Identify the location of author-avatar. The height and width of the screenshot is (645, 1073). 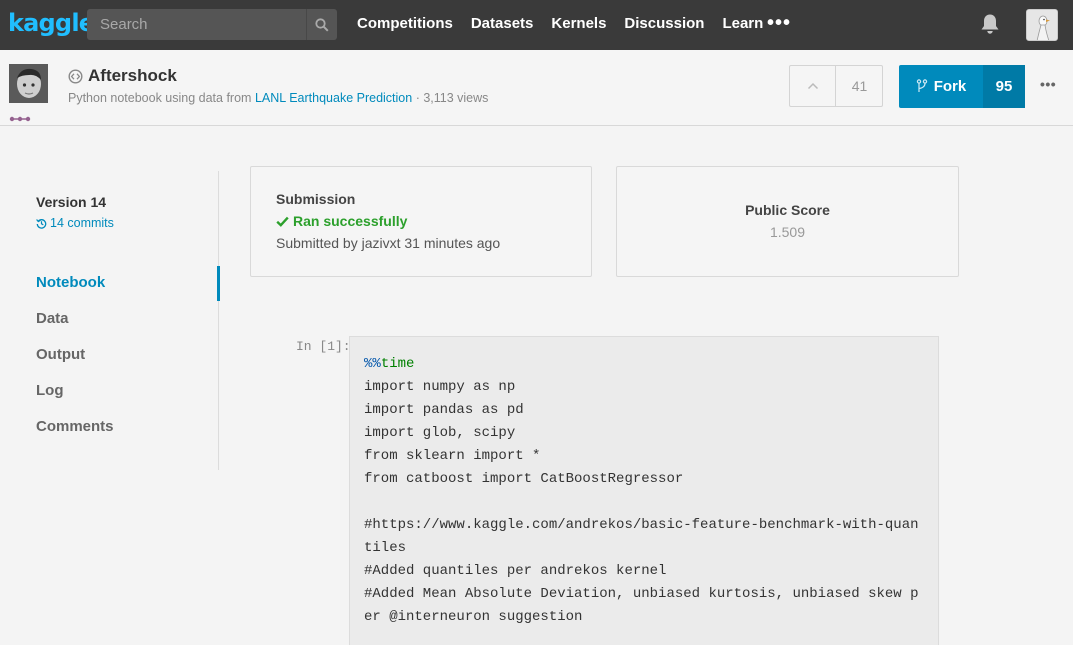
(28, 83).